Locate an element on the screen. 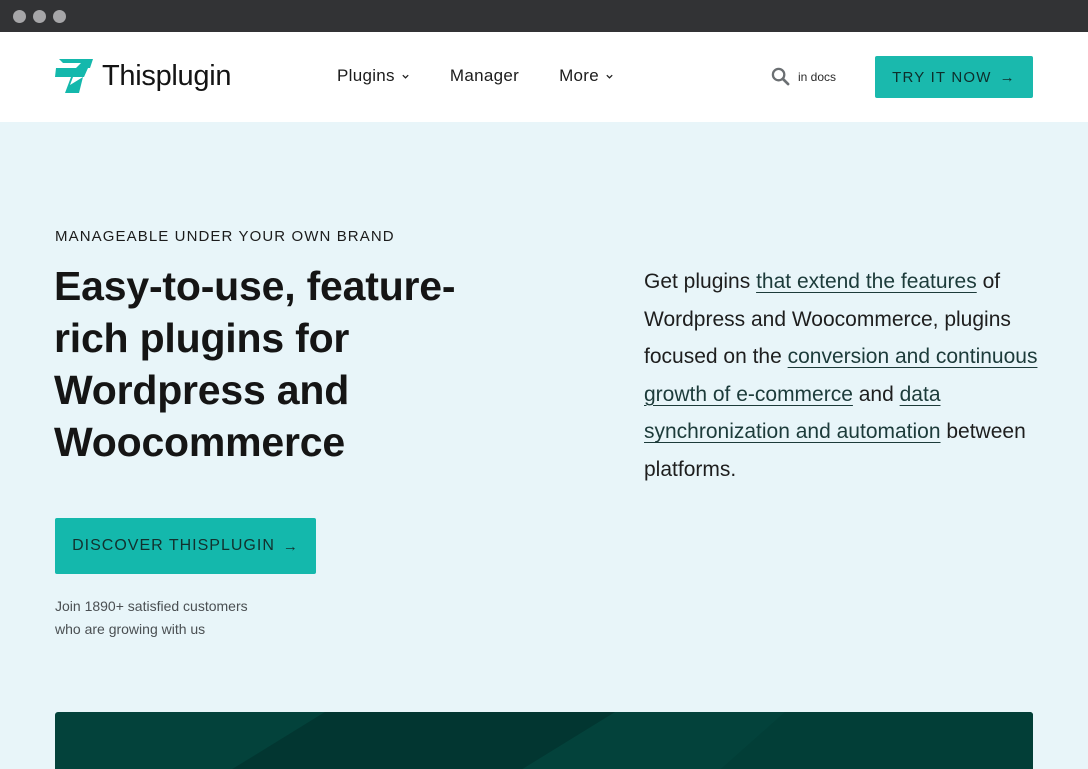  nav-item-label: Manager is located at coordinates (484, 75).